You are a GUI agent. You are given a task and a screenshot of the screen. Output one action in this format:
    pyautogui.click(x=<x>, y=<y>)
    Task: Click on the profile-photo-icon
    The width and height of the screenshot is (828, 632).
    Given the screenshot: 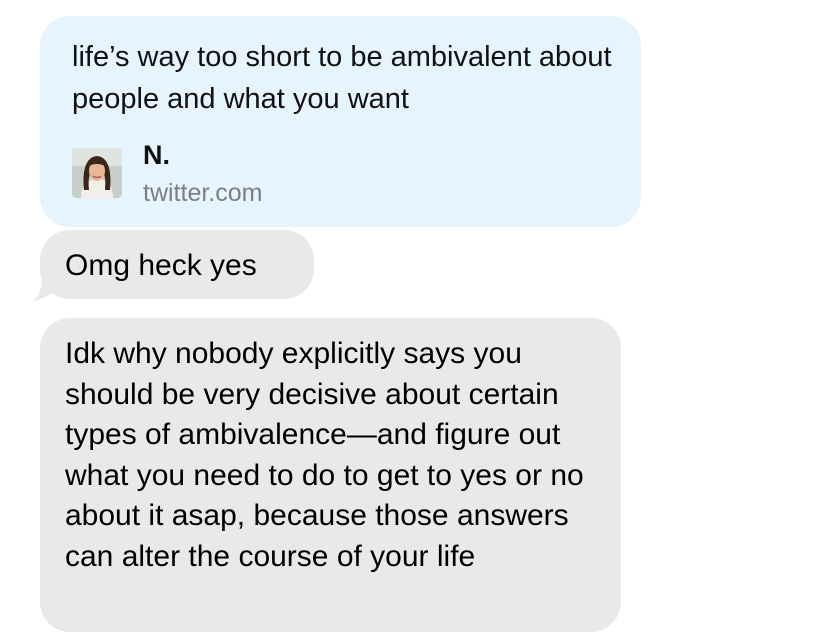 What is the action you would take?
    pyautogui.click(x=97, y=173)
    